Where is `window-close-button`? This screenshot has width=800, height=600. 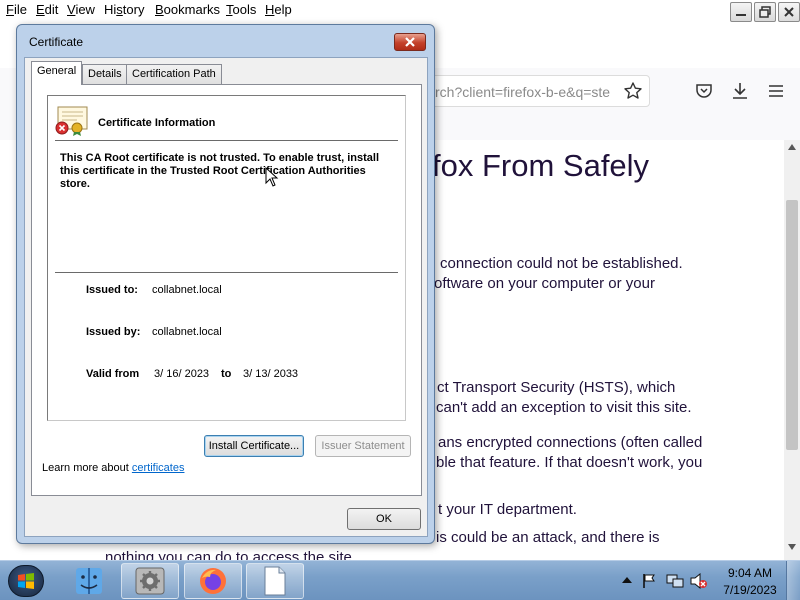 window-close-button is located at coordinates (789, 12).